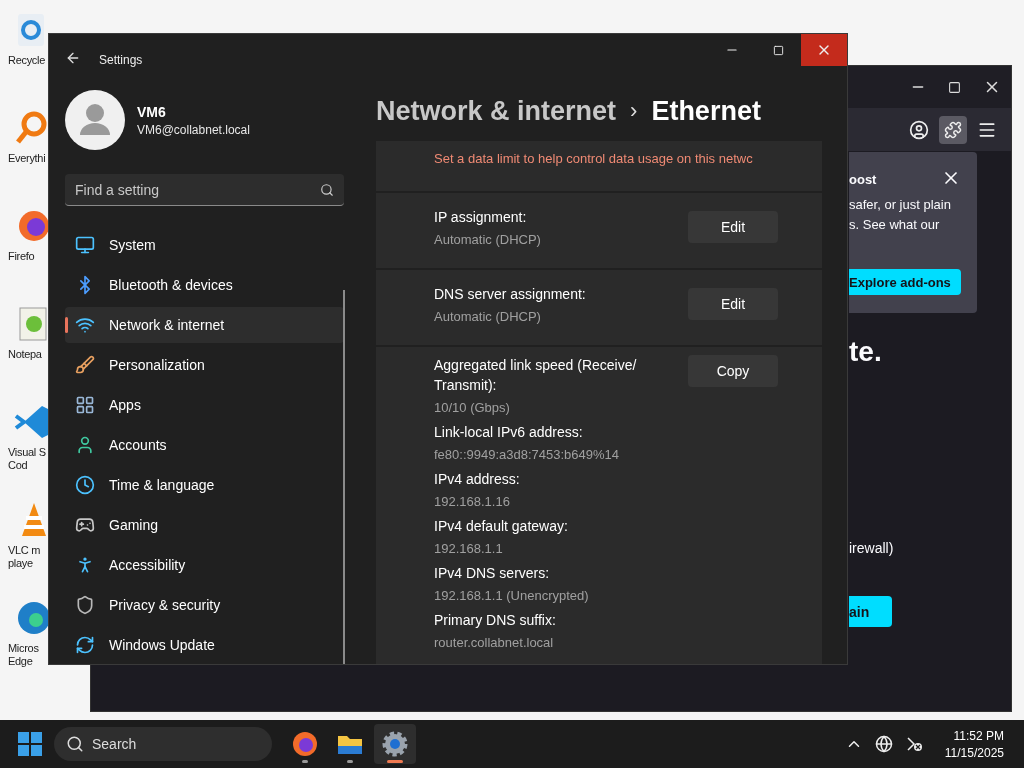 This screenshot has height=768, width=1024. I want to click on back-icon, so click(73, 58).